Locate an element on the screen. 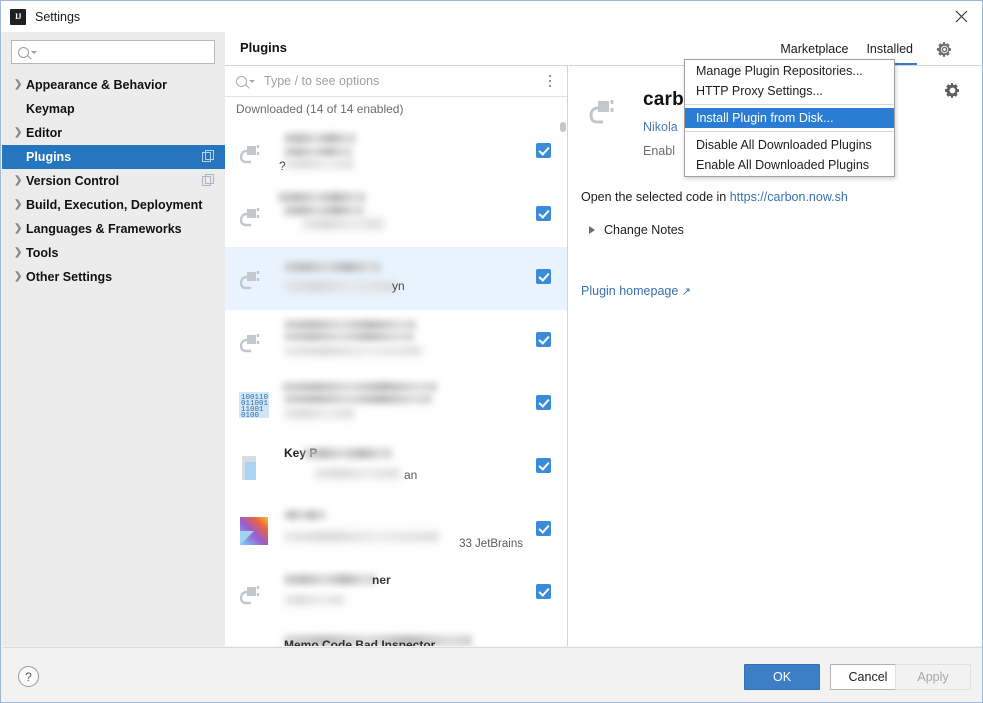  sidebar-item-label: Editor is located at coordinates (44, 133).